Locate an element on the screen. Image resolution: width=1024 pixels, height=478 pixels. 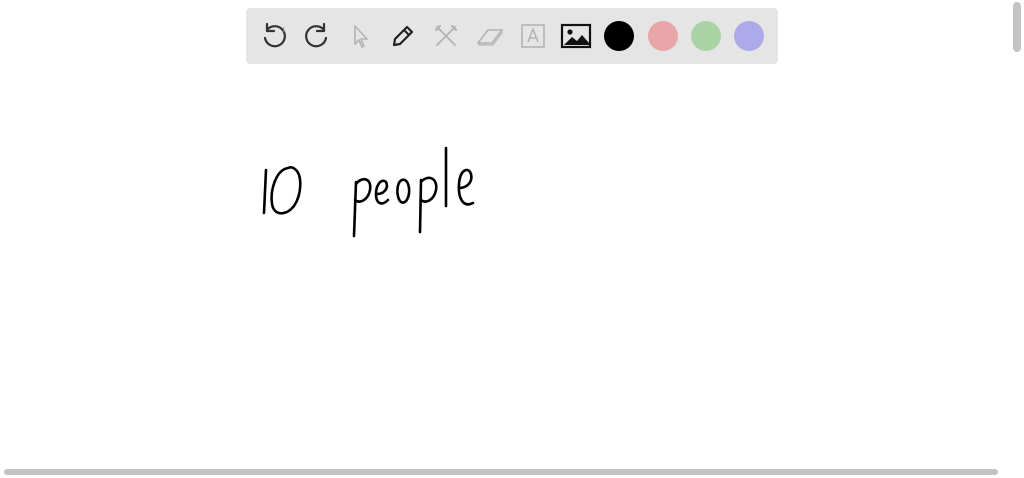
vertical-scrollbar is located at coordinates (1017, 239).